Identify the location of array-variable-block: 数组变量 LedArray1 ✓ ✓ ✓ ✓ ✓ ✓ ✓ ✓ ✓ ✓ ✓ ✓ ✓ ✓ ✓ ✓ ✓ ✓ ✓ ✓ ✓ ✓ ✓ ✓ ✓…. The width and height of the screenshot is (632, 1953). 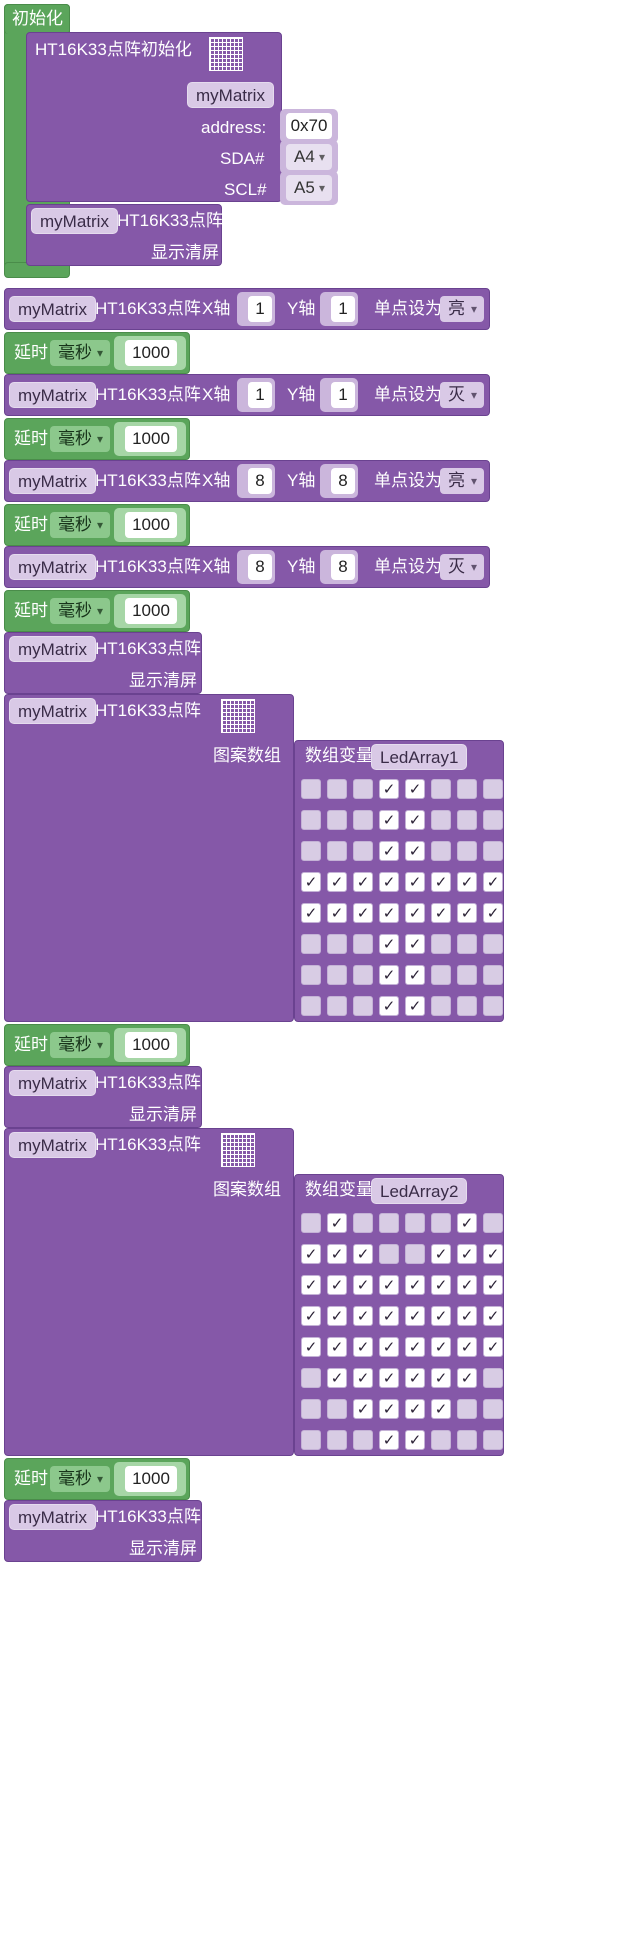
(399, 881).